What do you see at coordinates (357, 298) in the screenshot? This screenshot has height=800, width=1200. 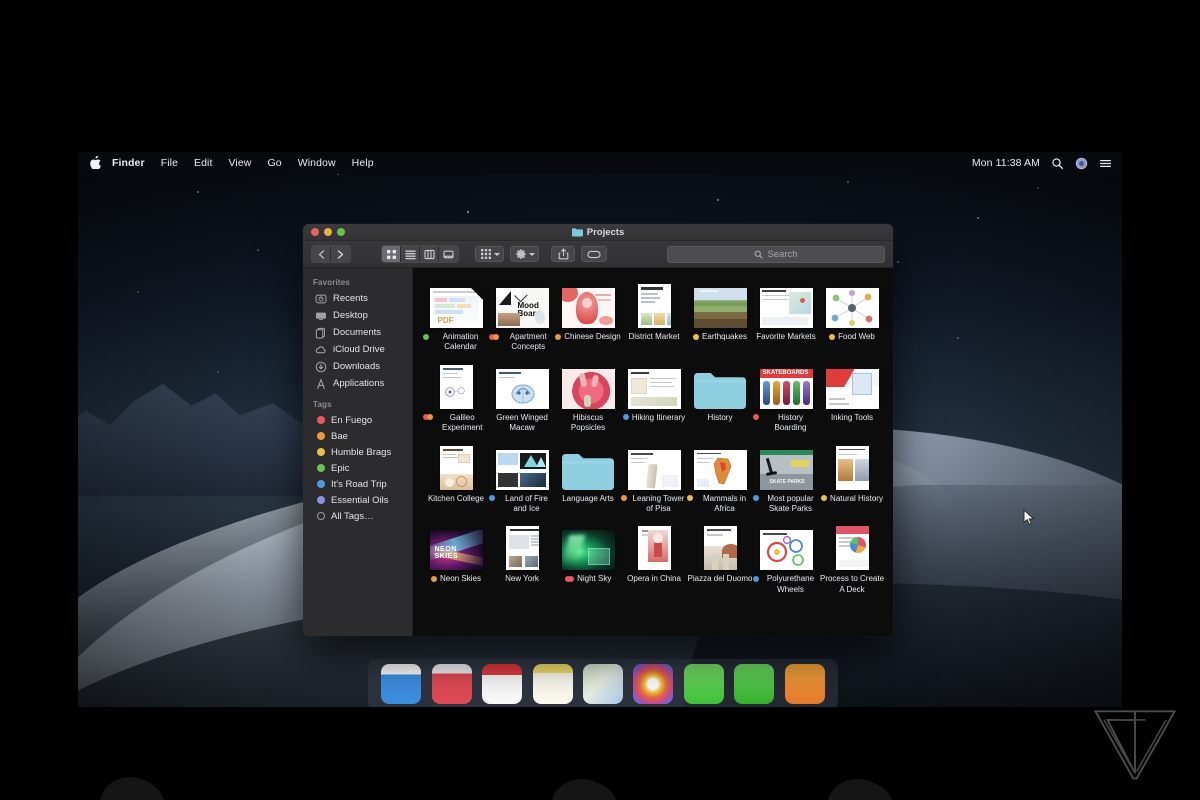 I see `sidebar-item-recents: Recents` at bounding box center [357, 298].